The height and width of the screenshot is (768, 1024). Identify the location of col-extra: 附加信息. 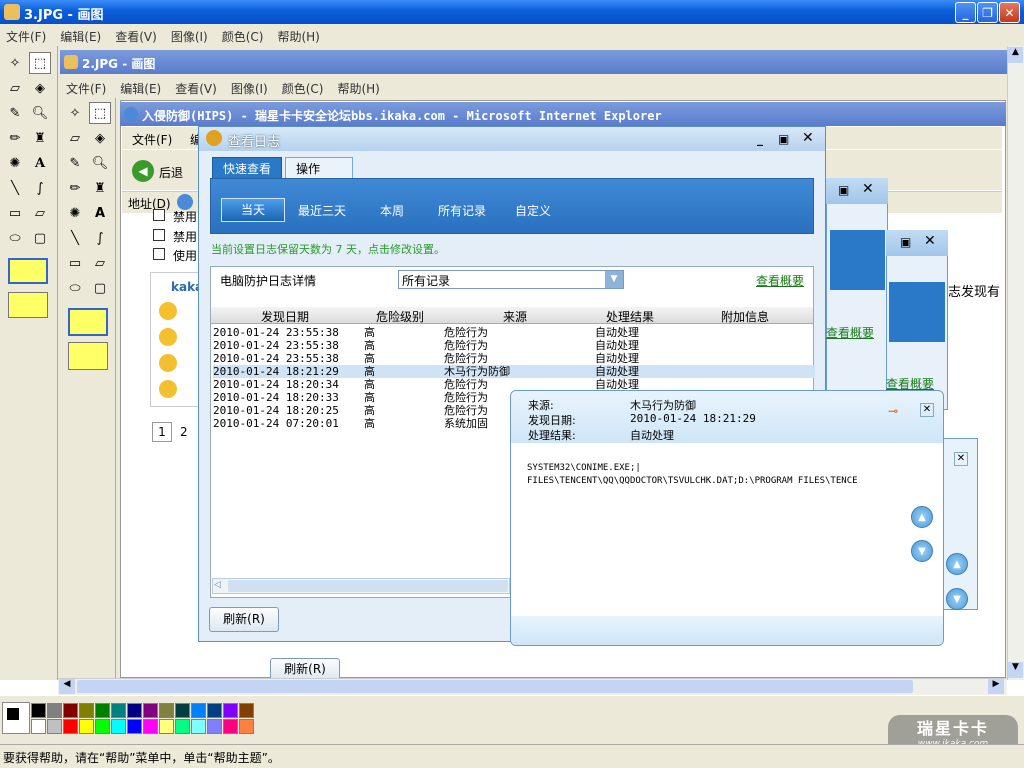
(745, 316).